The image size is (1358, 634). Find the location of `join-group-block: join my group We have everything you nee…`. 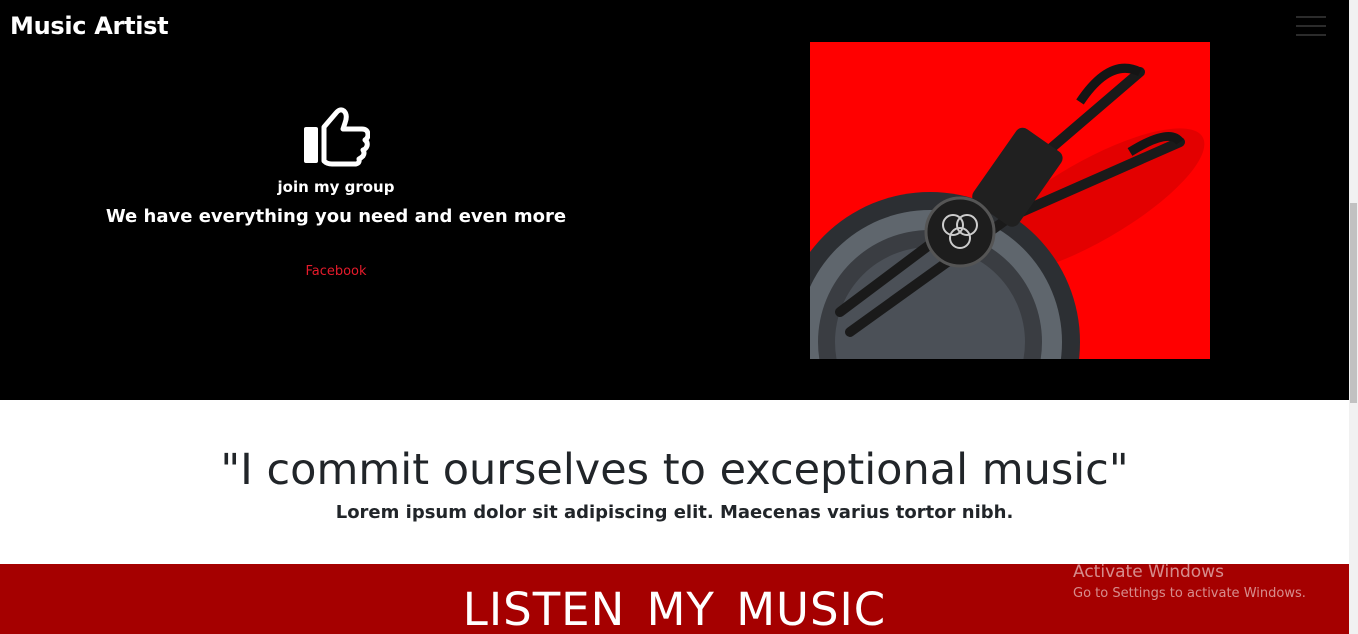

join-group-block: join my group We have everything you nee… is located at coordinates (336, 192).